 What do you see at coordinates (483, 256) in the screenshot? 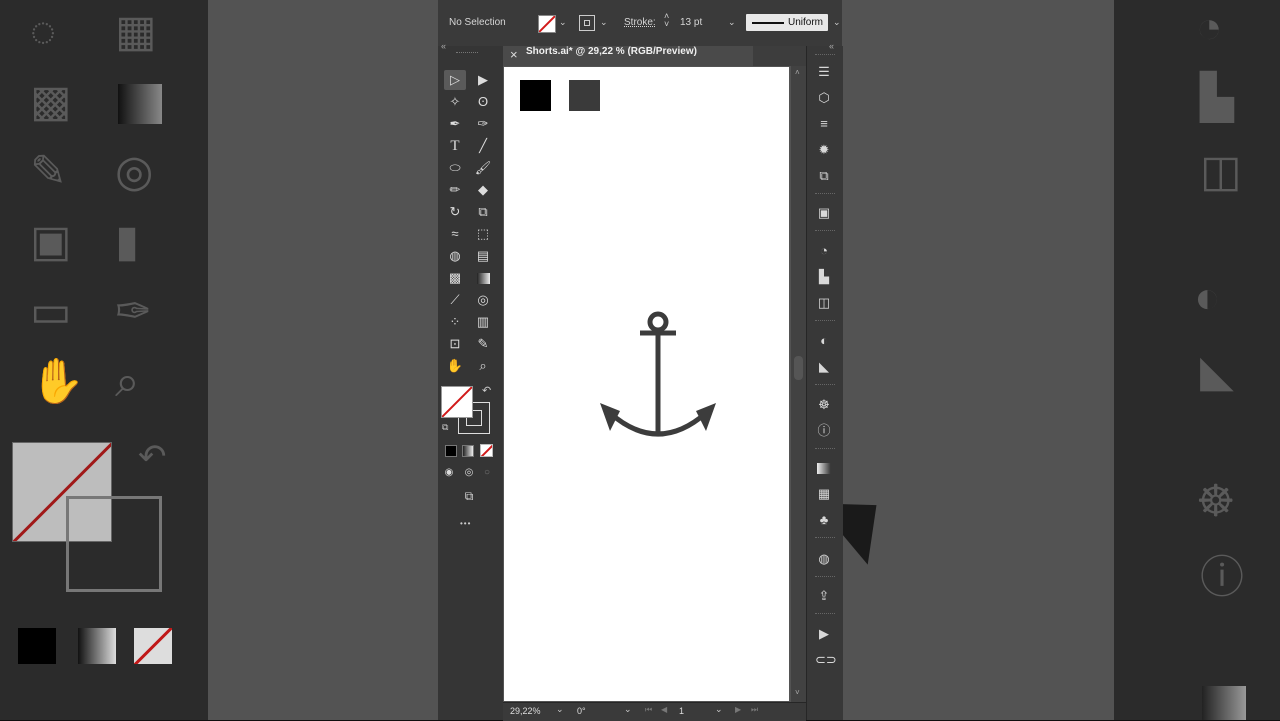
I see `perspective-grid-tool-icon: ▤` at bounding box center [483, 256].